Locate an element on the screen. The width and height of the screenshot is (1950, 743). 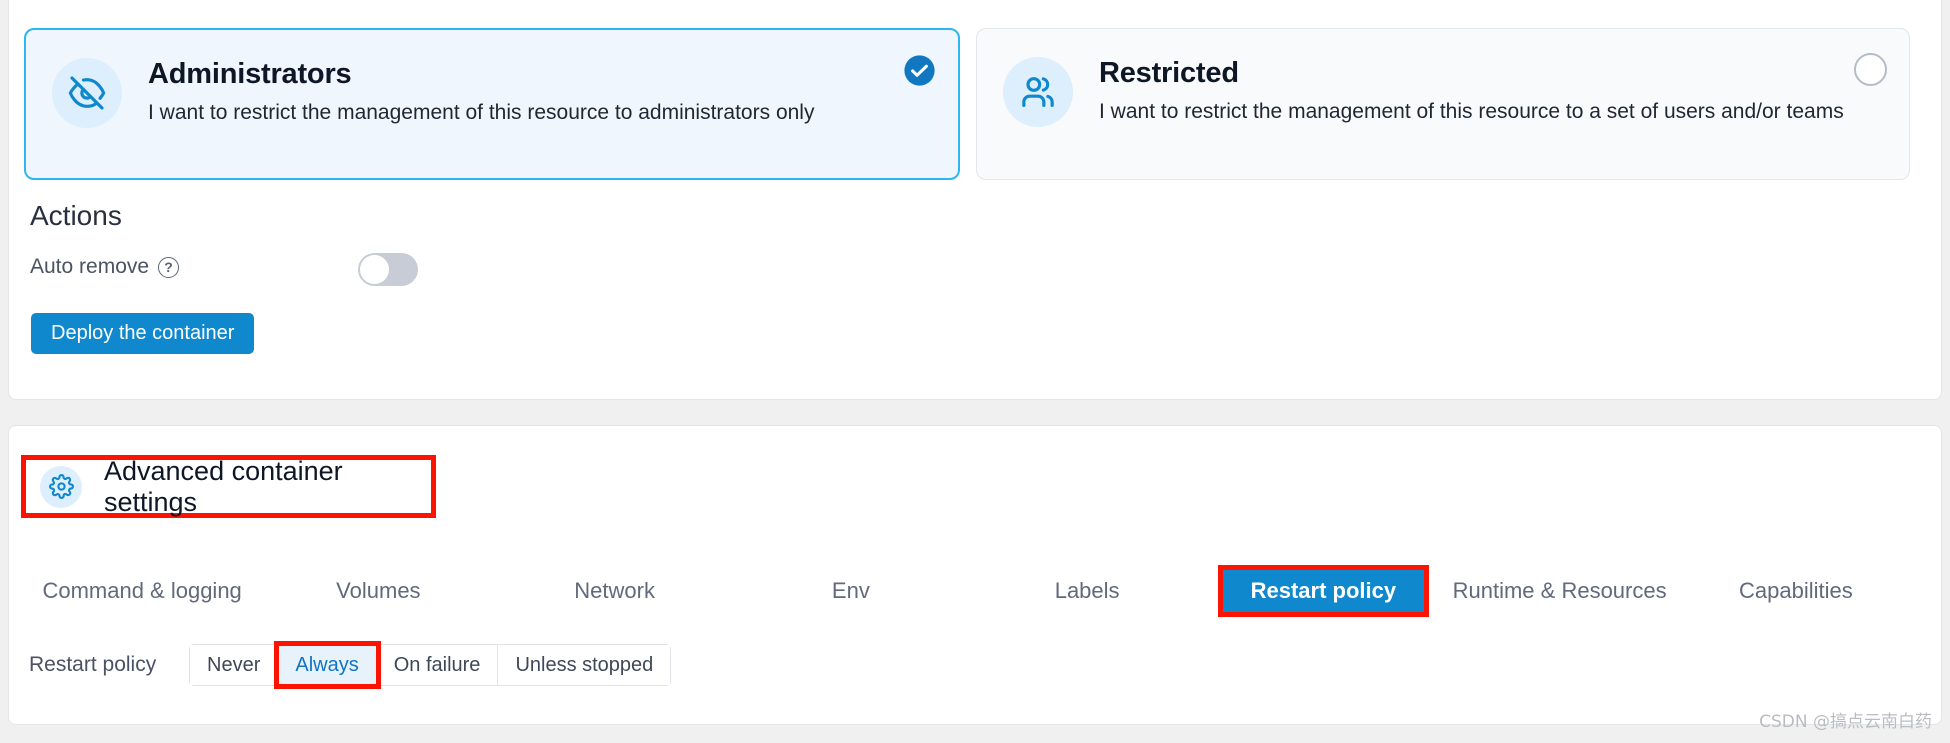
tab-label: Network is located at coordinates (614, 590).